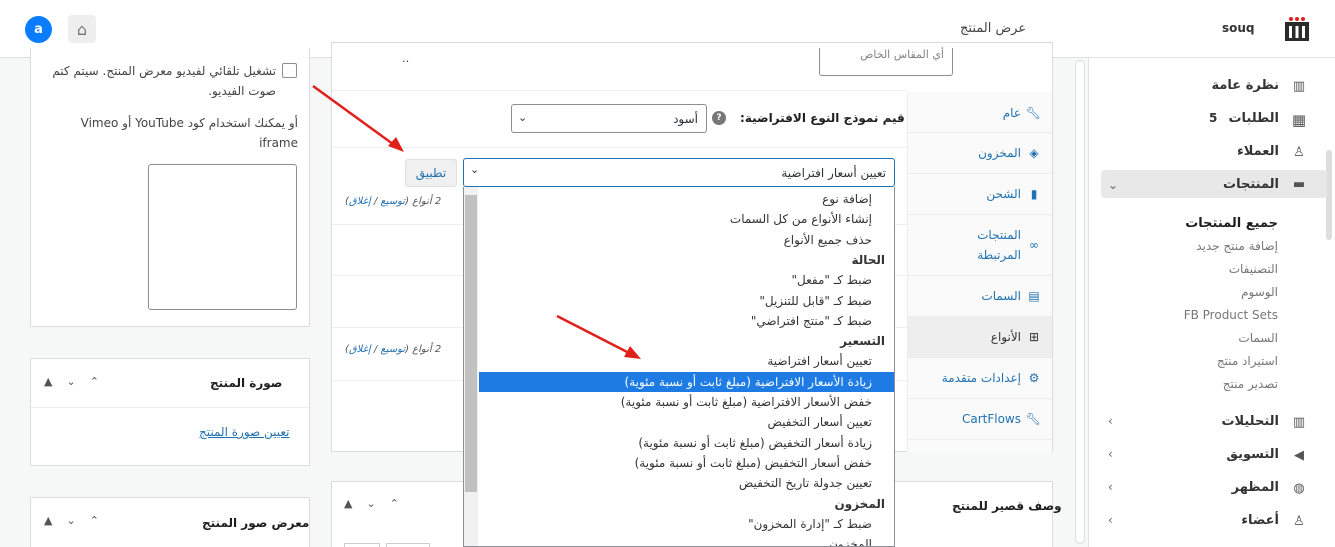  What do you see at coordinates (1255, 487) in the screenshot?
I see `sidebar-item-appearance: المظهر` at bounding box center [1255, 487].